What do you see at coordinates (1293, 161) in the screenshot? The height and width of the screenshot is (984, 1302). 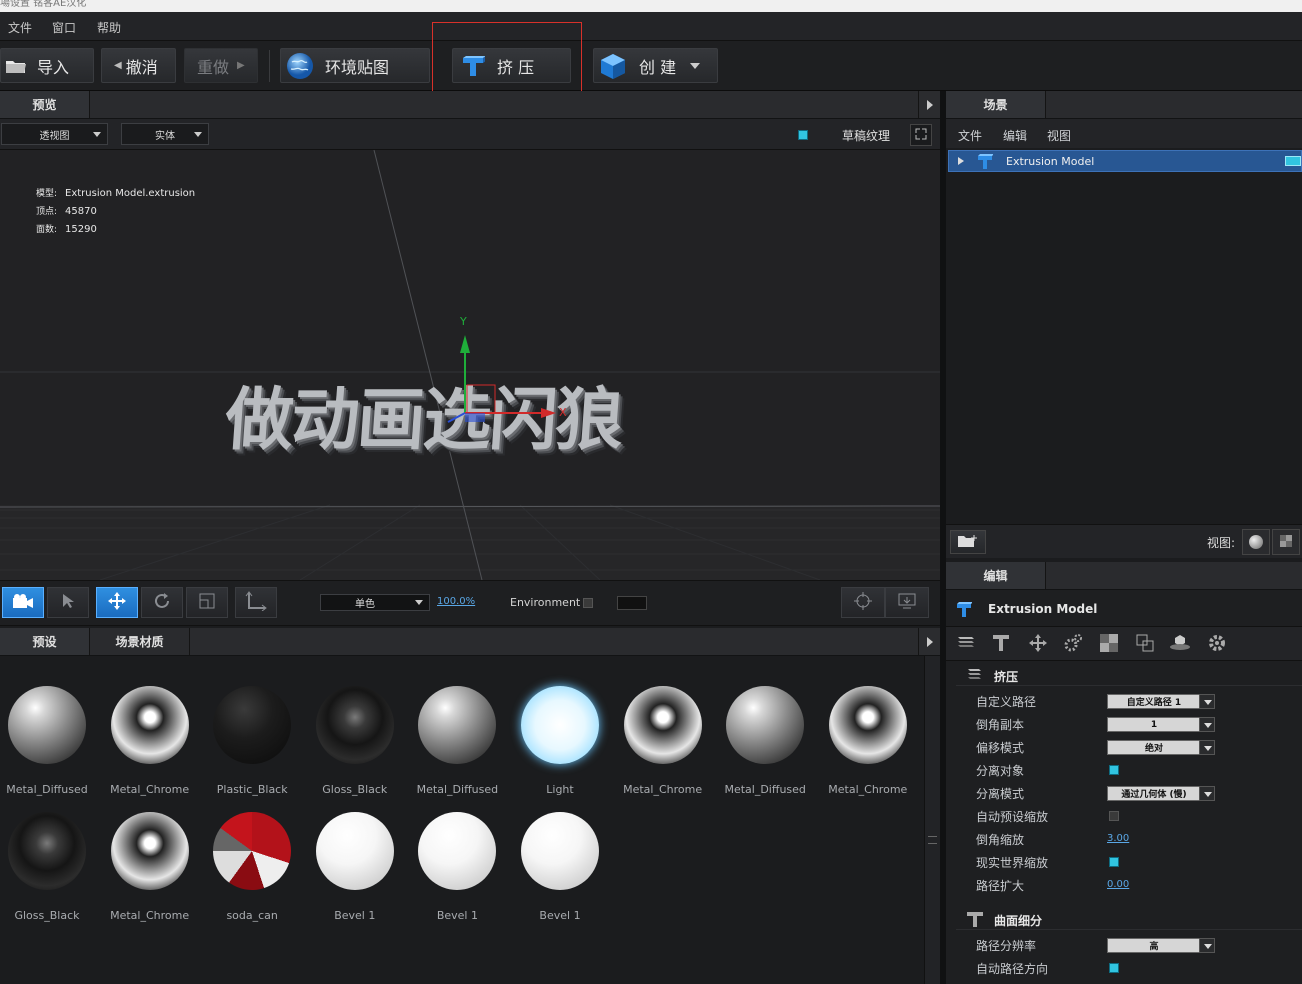 I see `visibility-toggle` at bounding box center [1293, 161].